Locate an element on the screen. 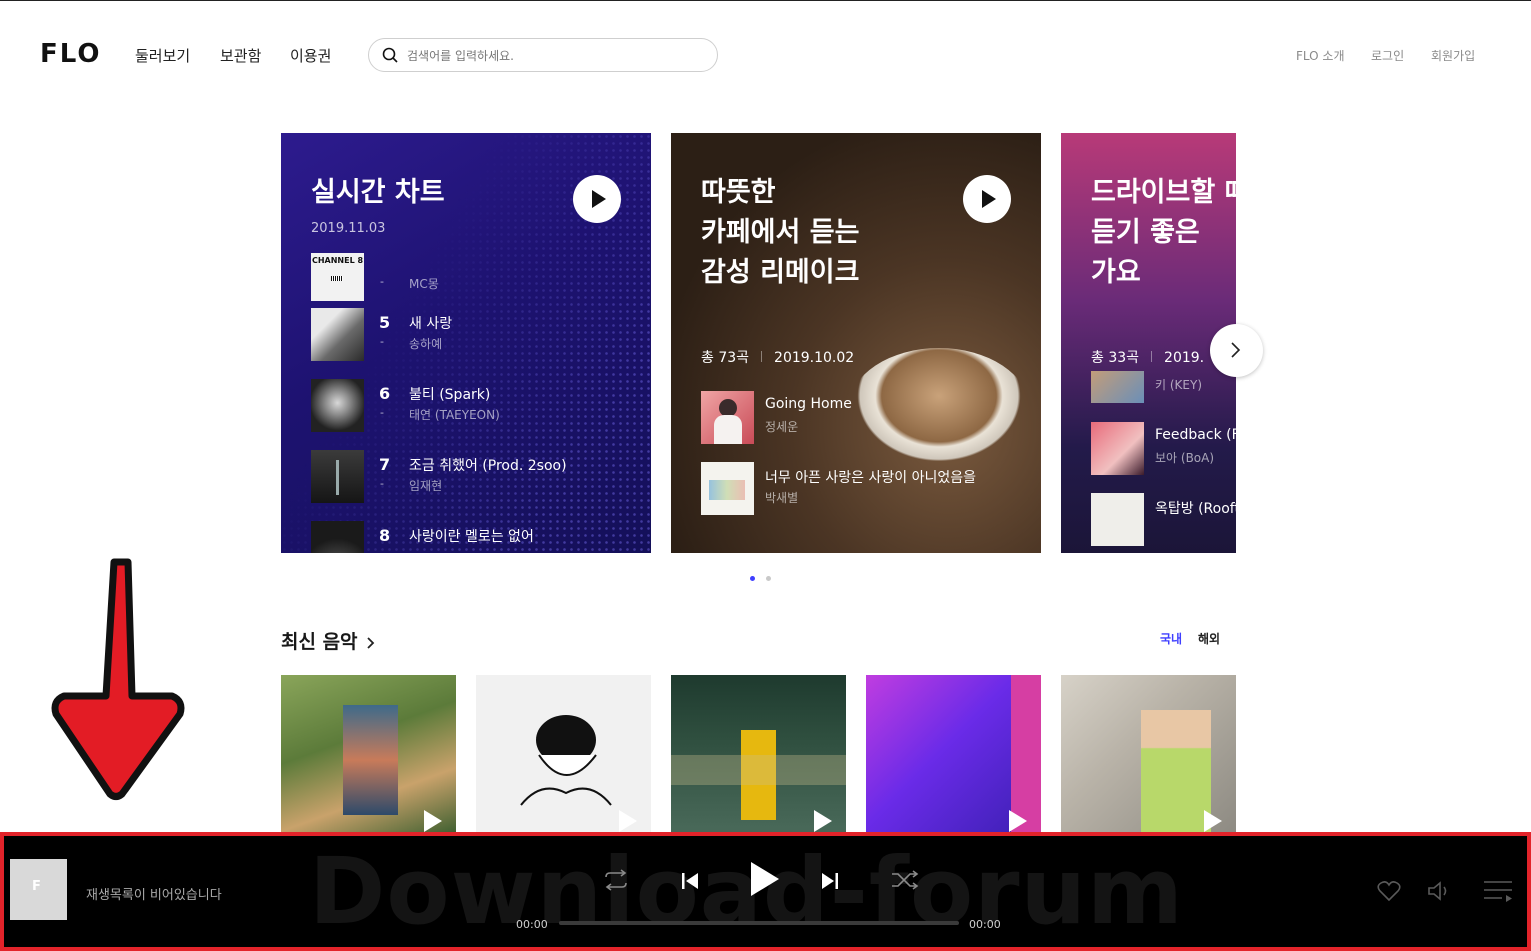 The image size is (1531, 951). list-item: Going Home 정세운 is located at coordinates (866, 417).